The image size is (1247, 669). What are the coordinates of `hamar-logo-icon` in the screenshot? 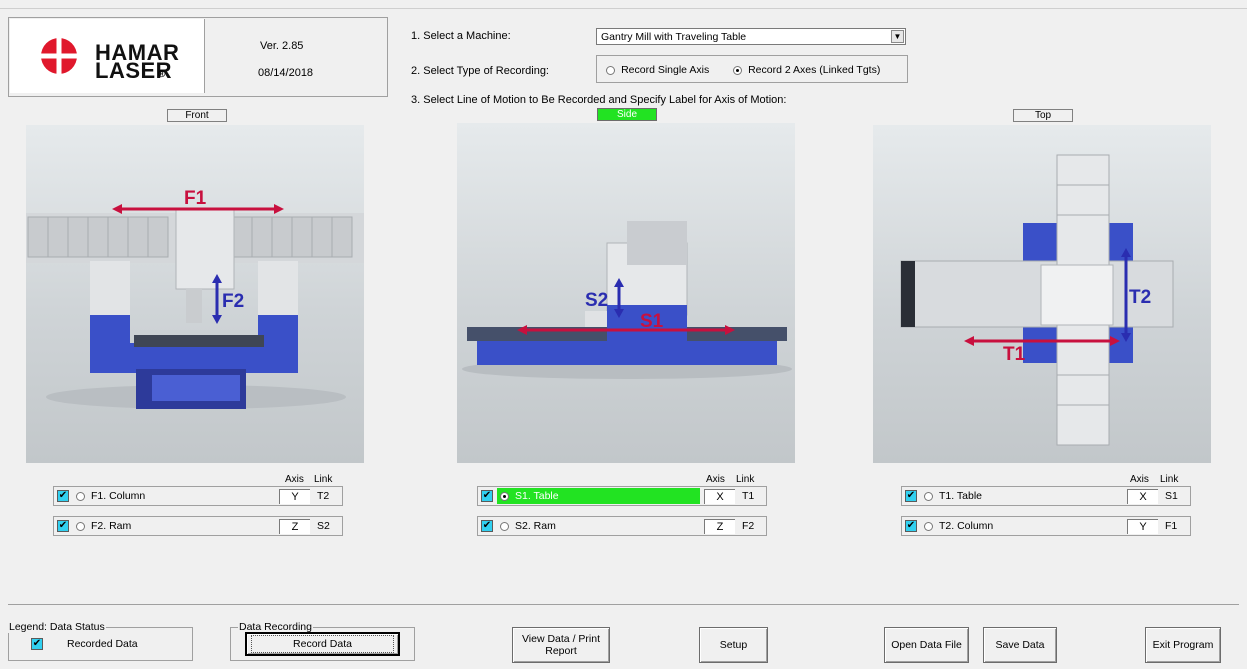 It's located at (59, 56).